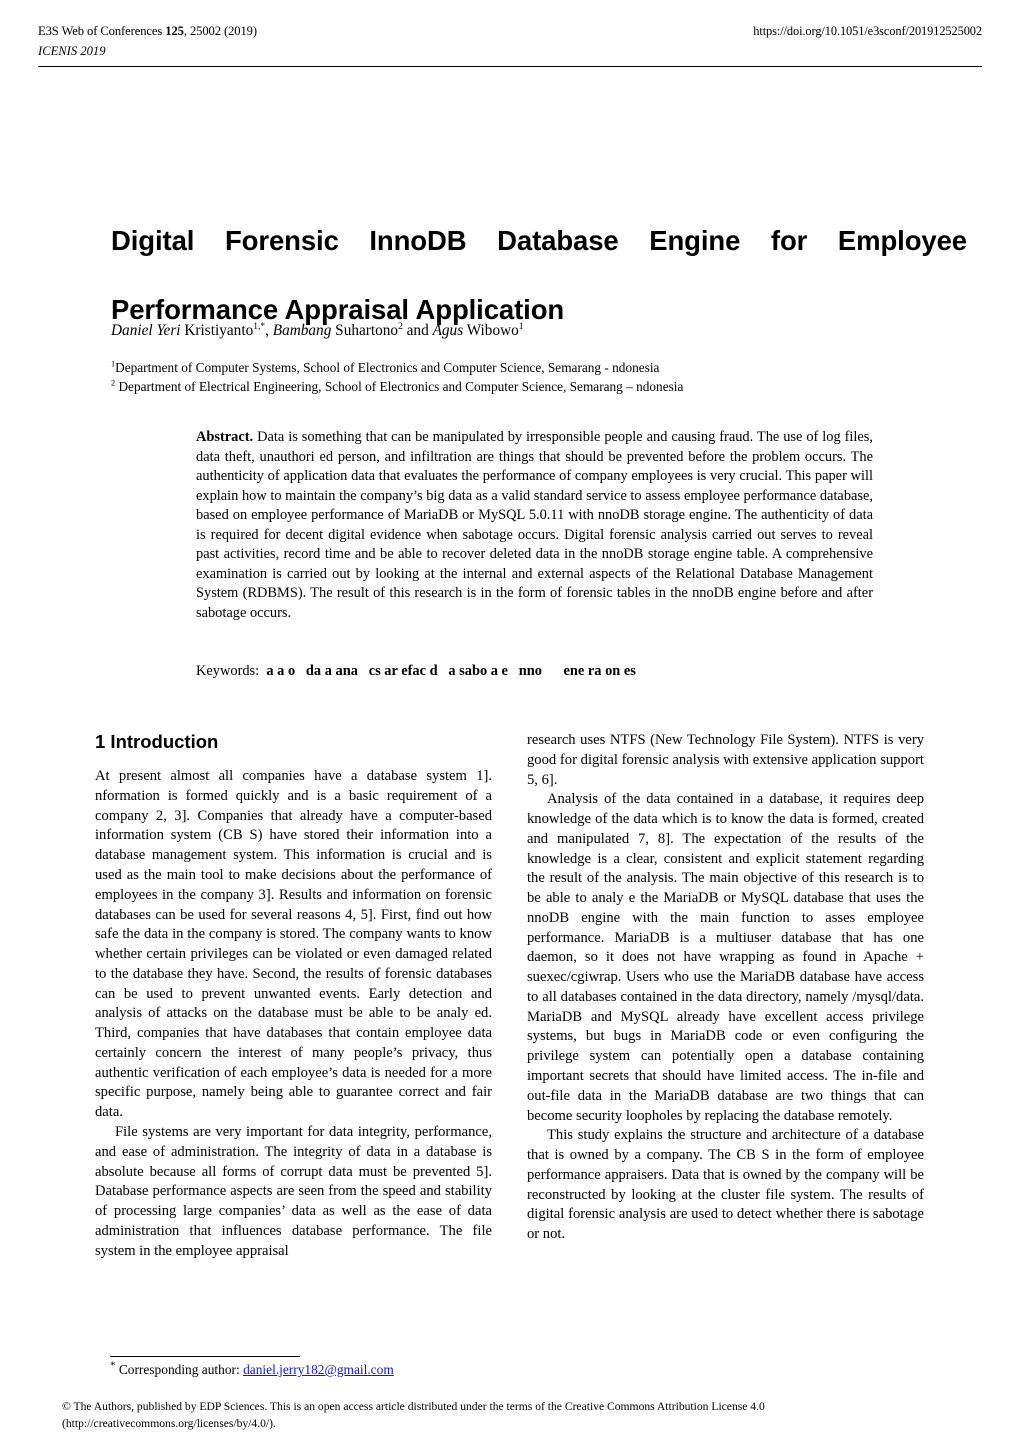 The height and width of the screenshot is (1442, 1020). What do you see at coordinates (302, 330) in the screenshot?
I see `author-2-given: Bambang` at bounding box center [302, 330].